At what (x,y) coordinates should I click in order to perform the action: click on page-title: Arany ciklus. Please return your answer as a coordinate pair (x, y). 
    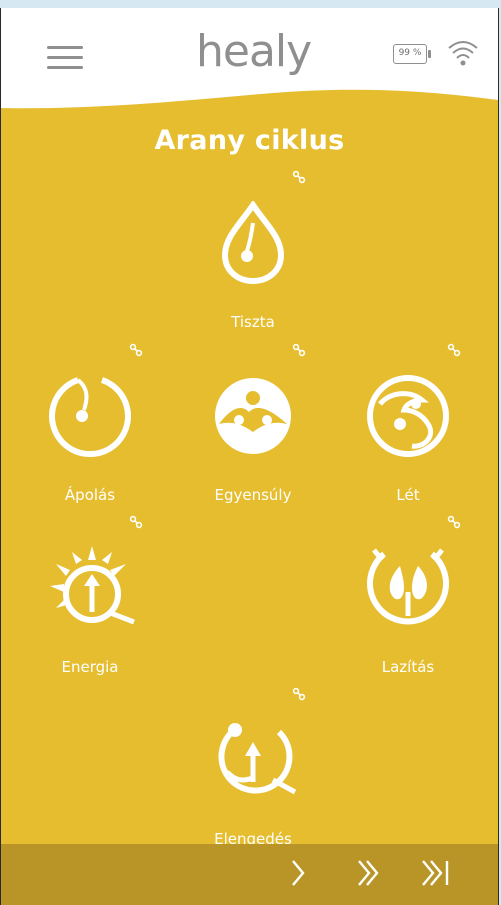
    Looking at the image, I should click on (249, 140).